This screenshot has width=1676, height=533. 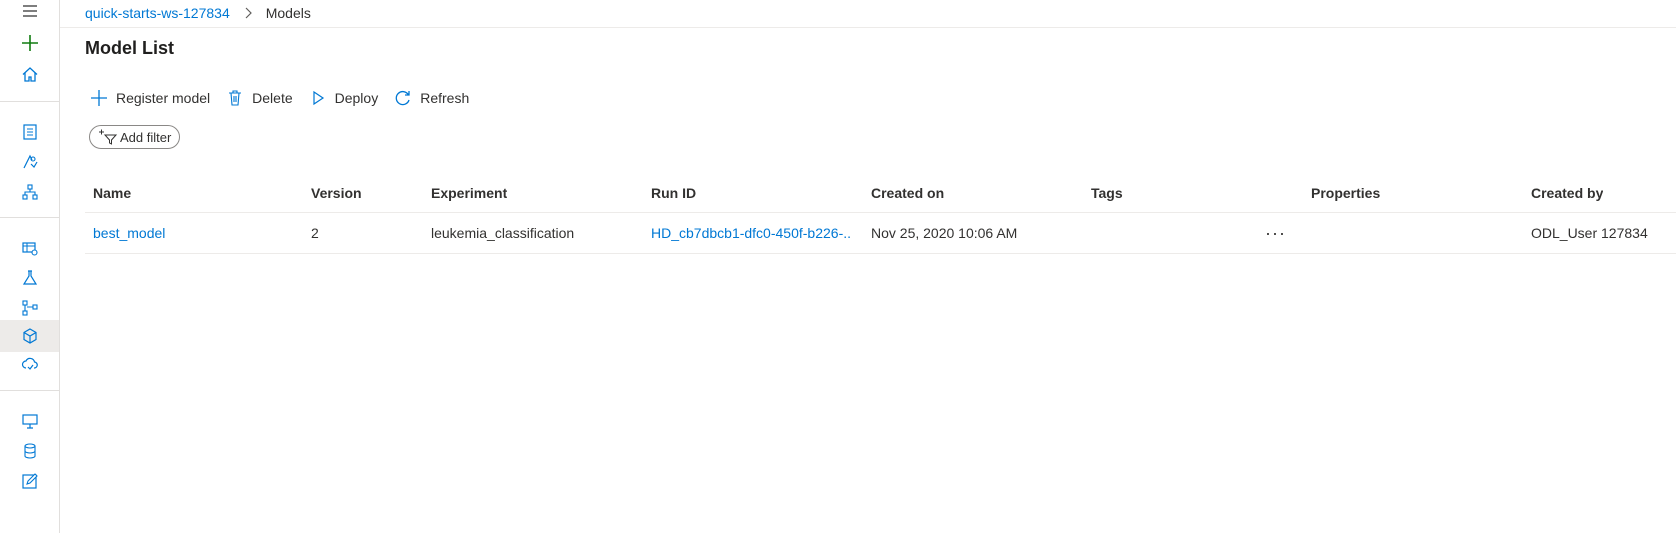 What do you see at coordinates (469, 192) in the screenshot?
I see `column-header-experiment: Experiment` at bounding box center [469, 192].